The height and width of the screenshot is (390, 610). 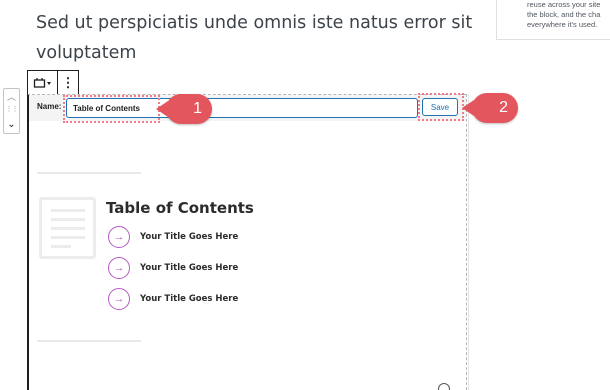 What do you see at coordinates (11, 124) in the screenshot?
I see `chevron-down-icon: ⌄` at bounding box center [11, 124].